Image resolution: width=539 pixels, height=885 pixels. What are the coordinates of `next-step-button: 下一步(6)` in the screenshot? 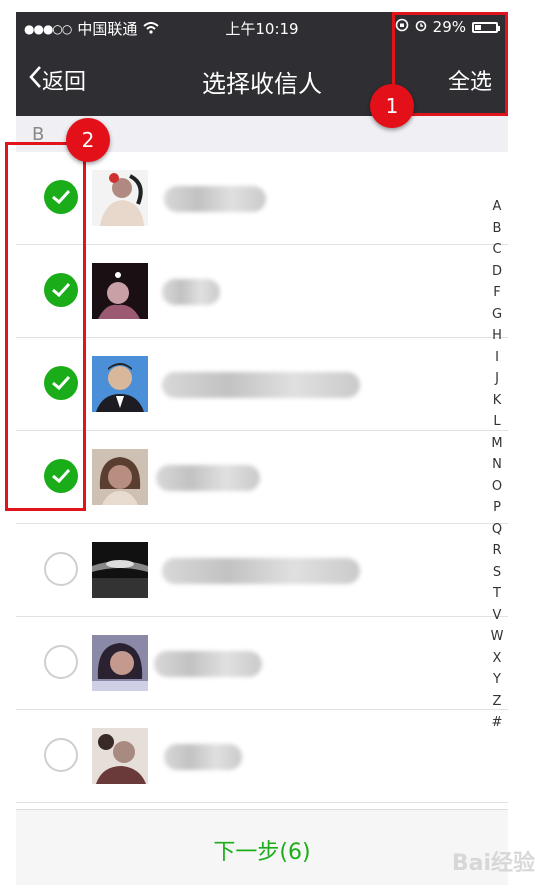 It's located at (262, 850).